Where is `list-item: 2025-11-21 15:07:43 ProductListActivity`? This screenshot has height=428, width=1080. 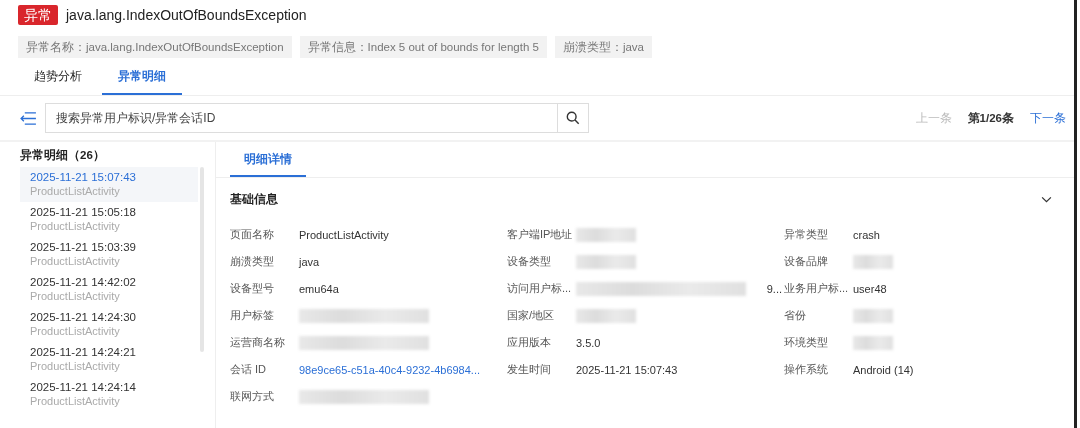 list-item: 2025-11-21 15:07:43 ProductListActivity is located at coordinates (109, 184).